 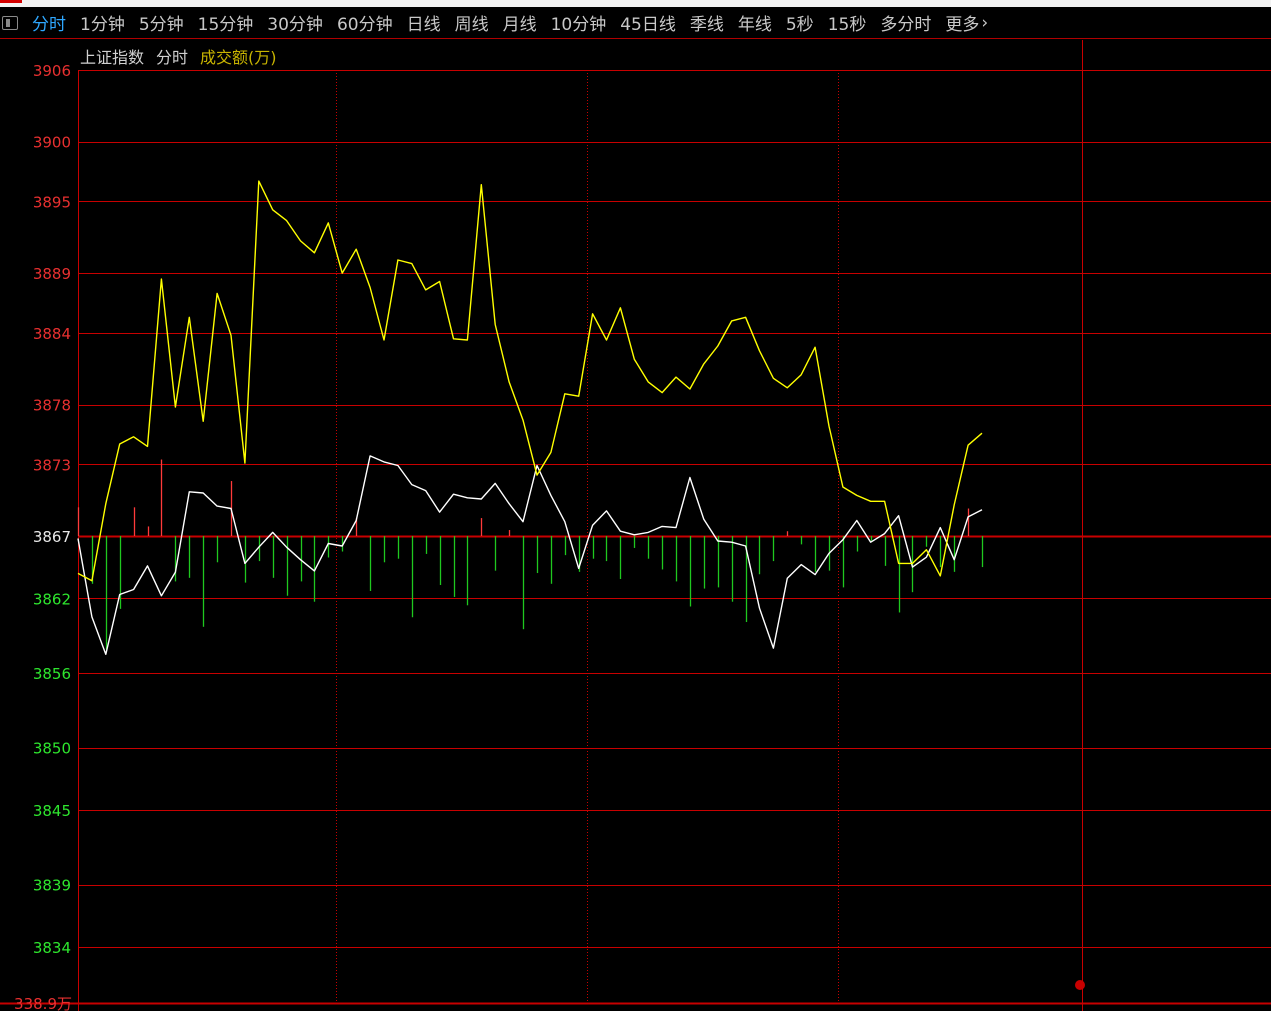 I want to click on y-axis-label: 3873, so click(x=52, y=465).